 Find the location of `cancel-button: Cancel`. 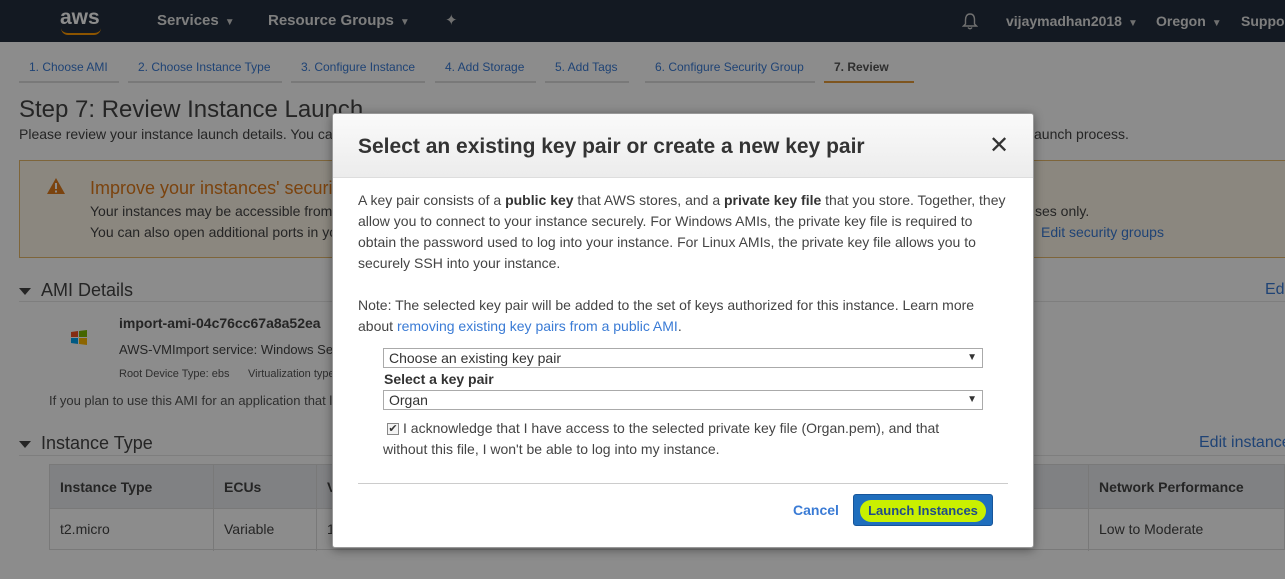

cancel-button: Cancel is located at coordinates (816, 510).